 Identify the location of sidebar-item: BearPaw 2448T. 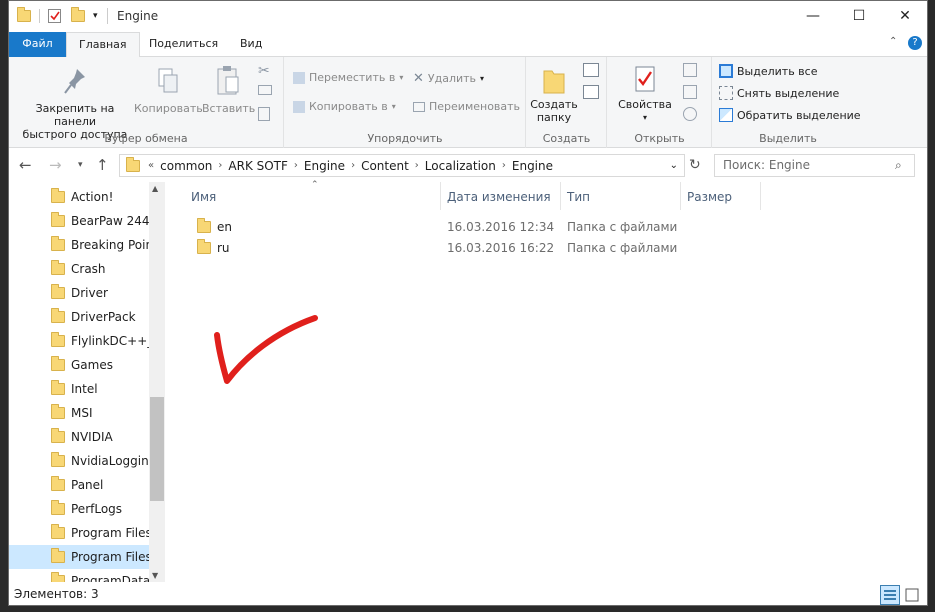
(79, 221).